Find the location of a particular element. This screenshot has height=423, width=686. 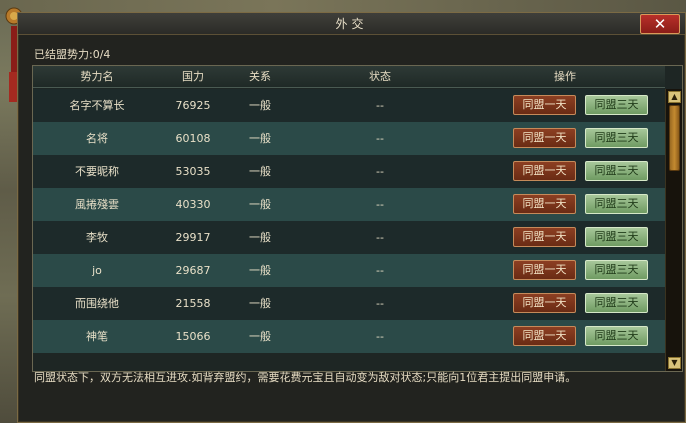

faction-name: 不要昵称 is located at coordinates (97, 171).